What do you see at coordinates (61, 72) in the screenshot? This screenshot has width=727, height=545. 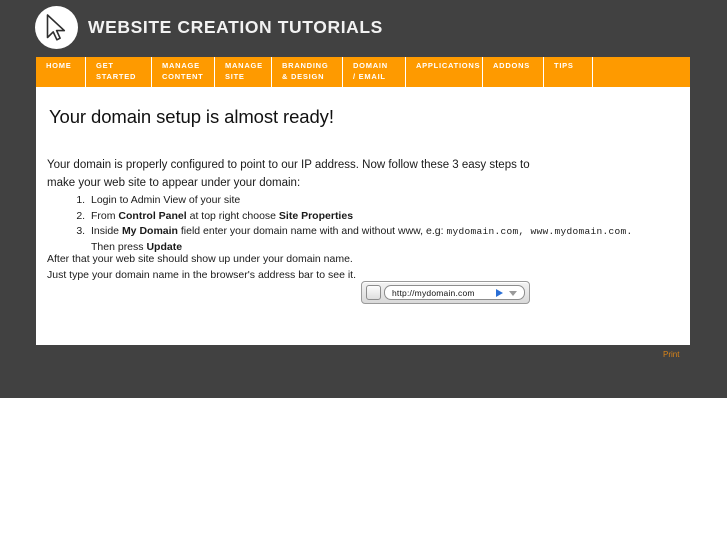 I see `nav-item-home: HOME` at bounding box center [61, 72].